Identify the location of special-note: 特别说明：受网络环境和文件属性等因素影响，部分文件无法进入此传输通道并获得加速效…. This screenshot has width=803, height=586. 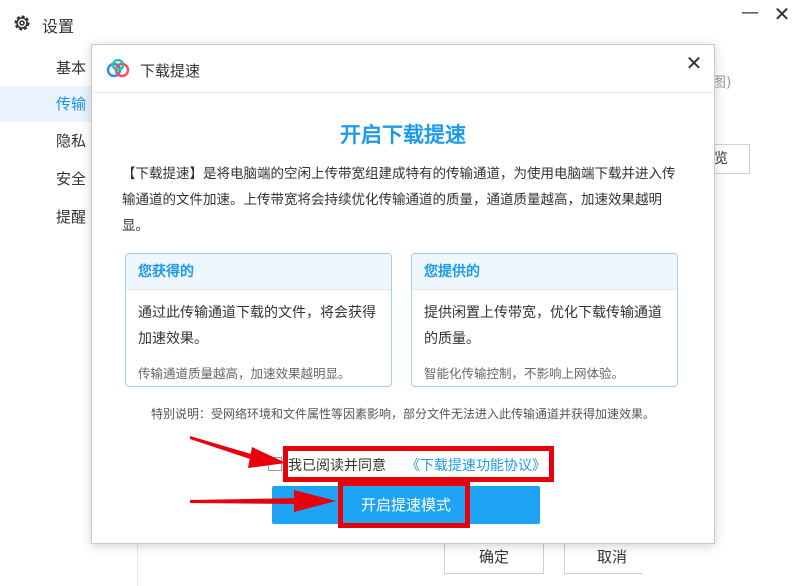
(402, 414).